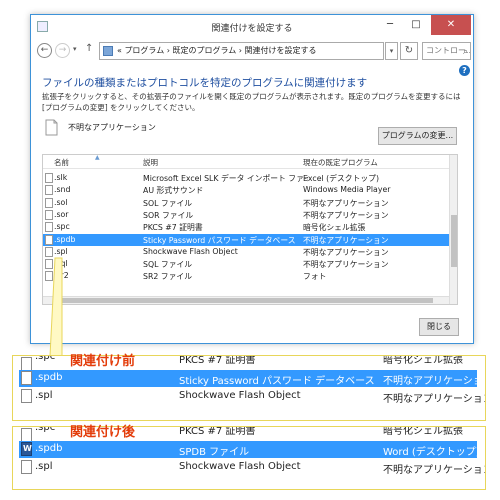 This screenshot has height=500, width=500. I want to click on row-description: SQL ファイル, so click(168, 265).